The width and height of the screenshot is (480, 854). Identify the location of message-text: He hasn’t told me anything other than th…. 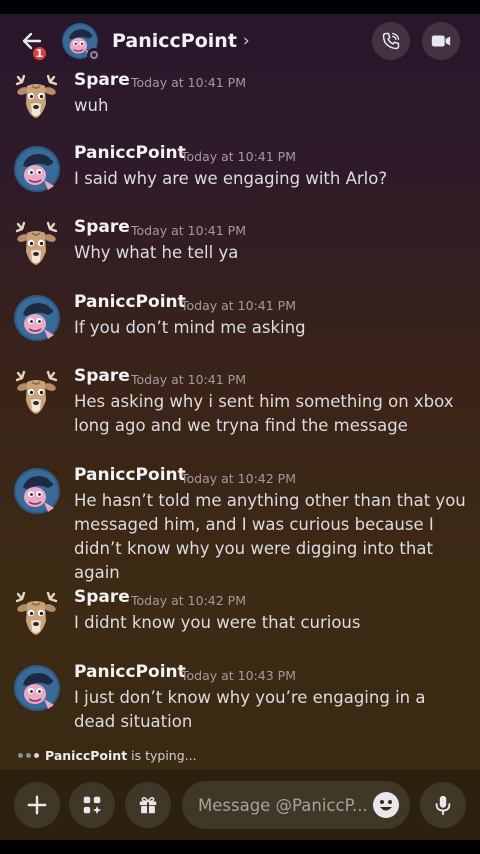
(270, 536).